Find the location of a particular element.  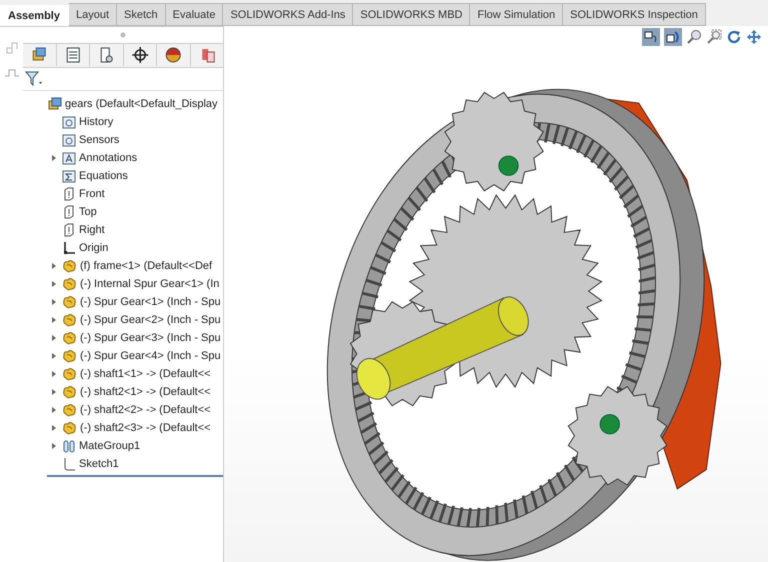

tree-item: (-) Spur Gear<2> (Inch - Spu is located at coordinates (141, 320).